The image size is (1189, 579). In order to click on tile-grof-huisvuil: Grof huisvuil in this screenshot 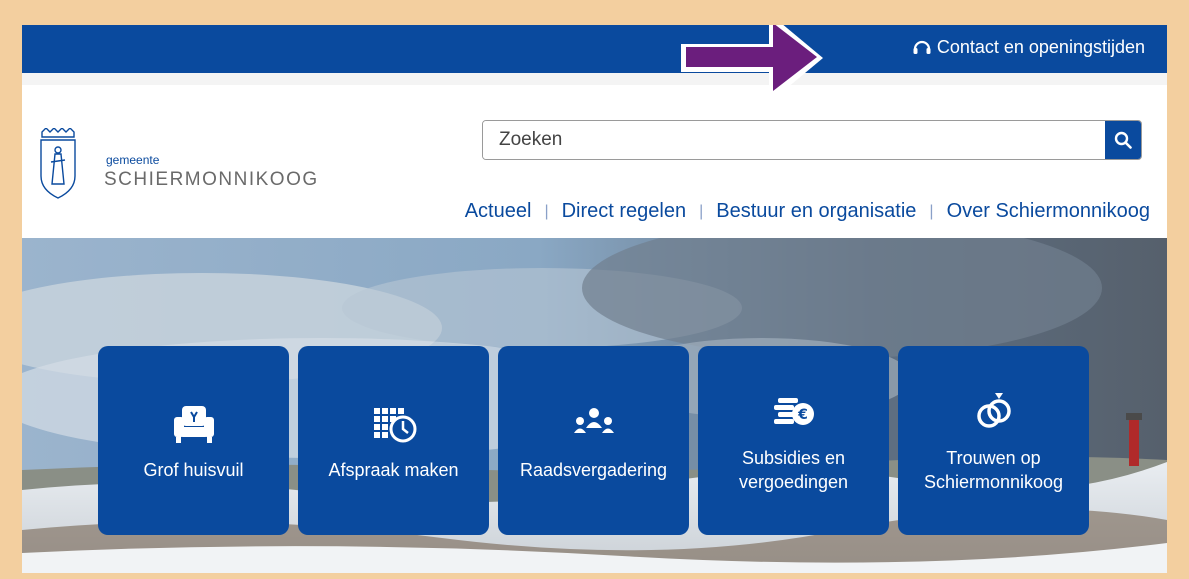, I will do `click(193, 440)`.